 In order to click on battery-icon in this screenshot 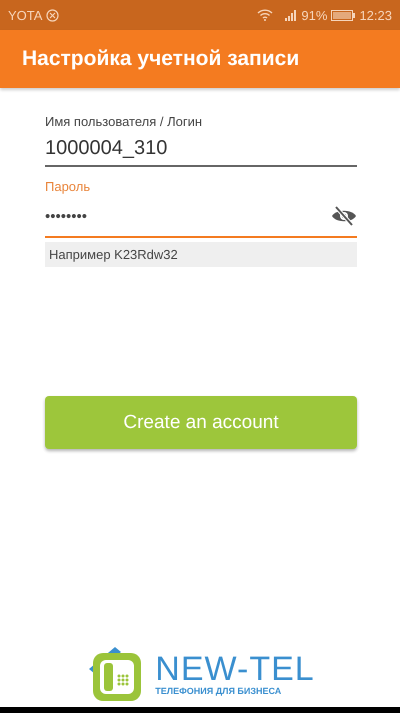, I will do `click(343, 15)`.